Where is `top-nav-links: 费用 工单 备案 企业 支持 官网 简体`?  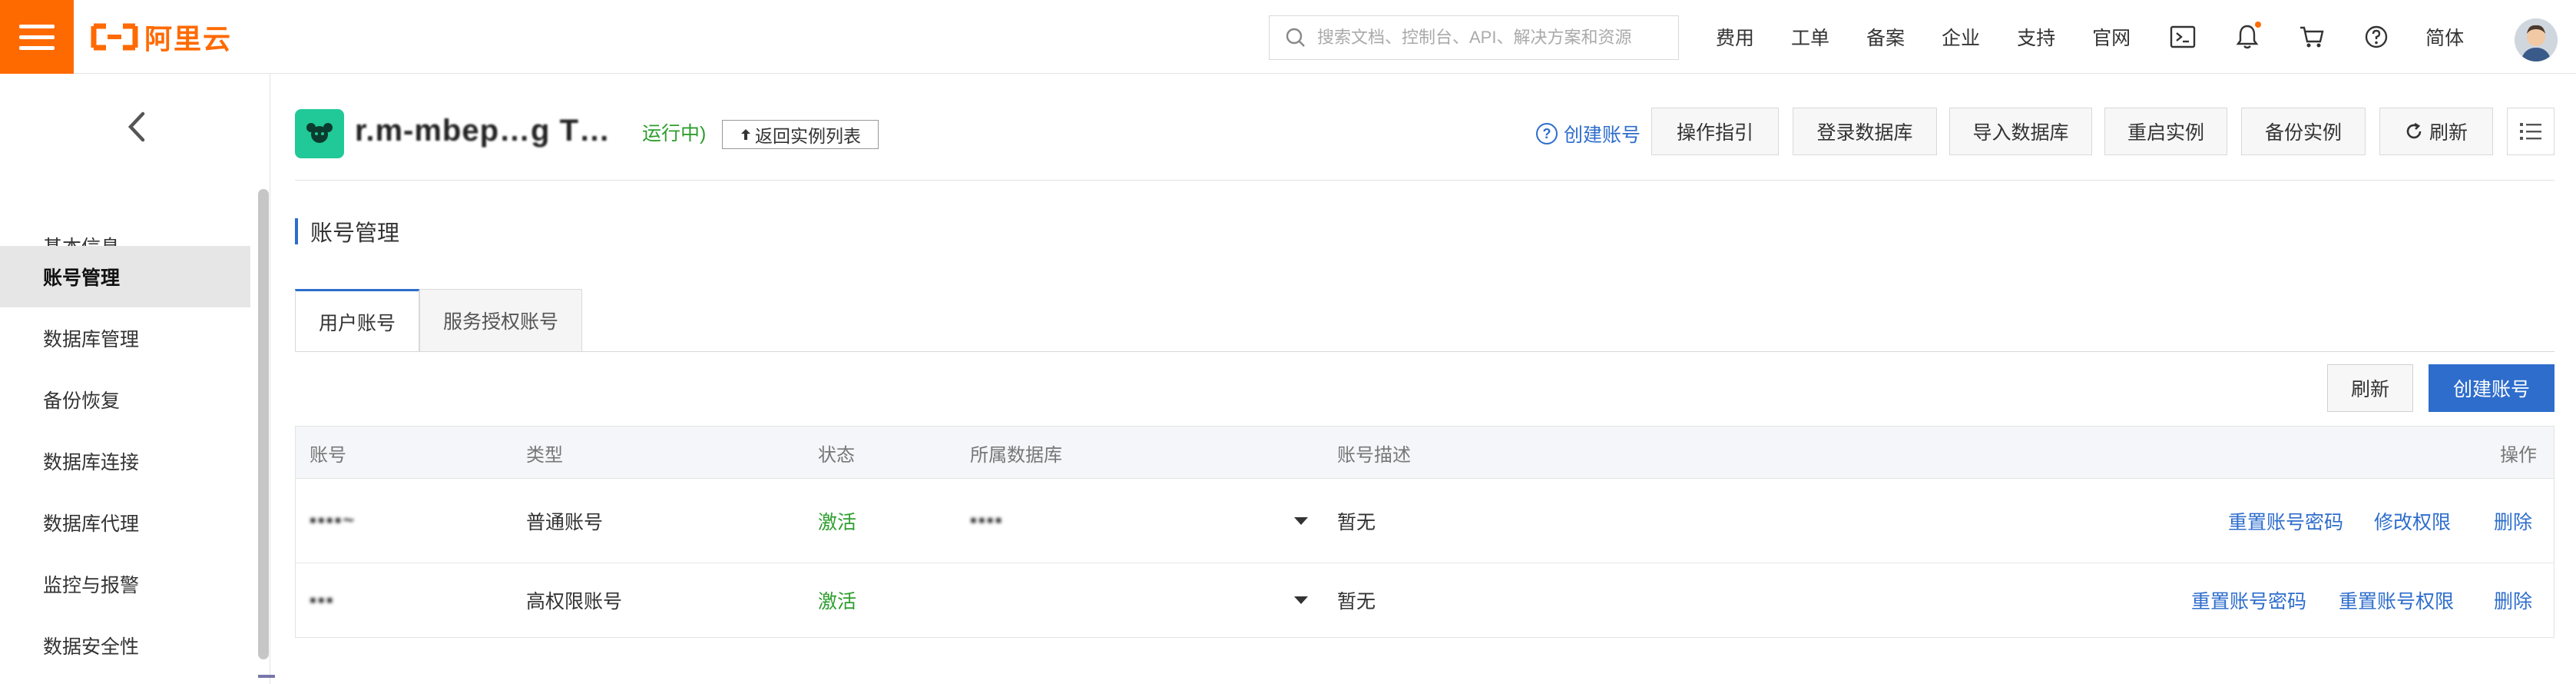 top-nav-links: 费用 工单 备案 企业 支持 官网 简体 is located at coordinates (2109, 37).